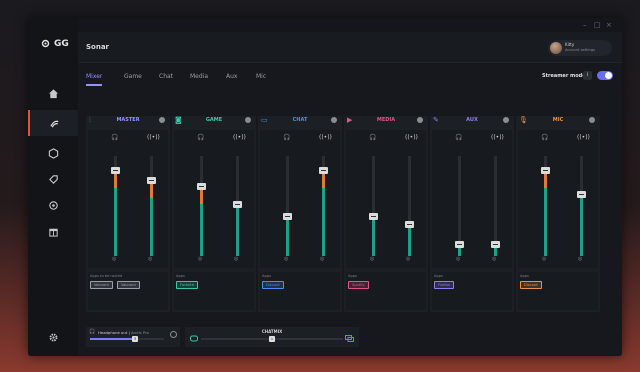  I want to click on sidebar-item-moments, so click(53, 205).